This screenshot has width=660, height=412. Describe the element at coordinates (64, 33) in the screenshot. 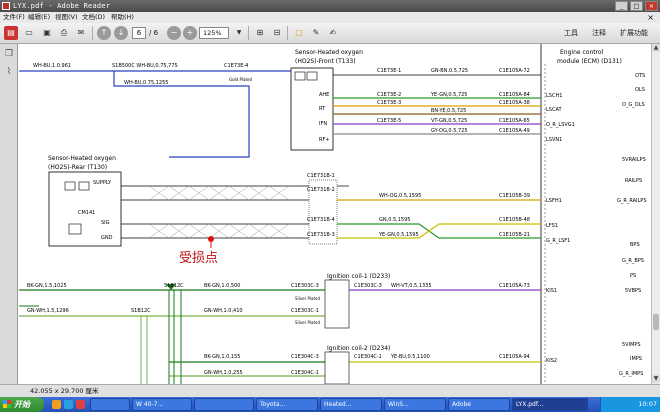

I see `print-icon: ⎙` at that location.